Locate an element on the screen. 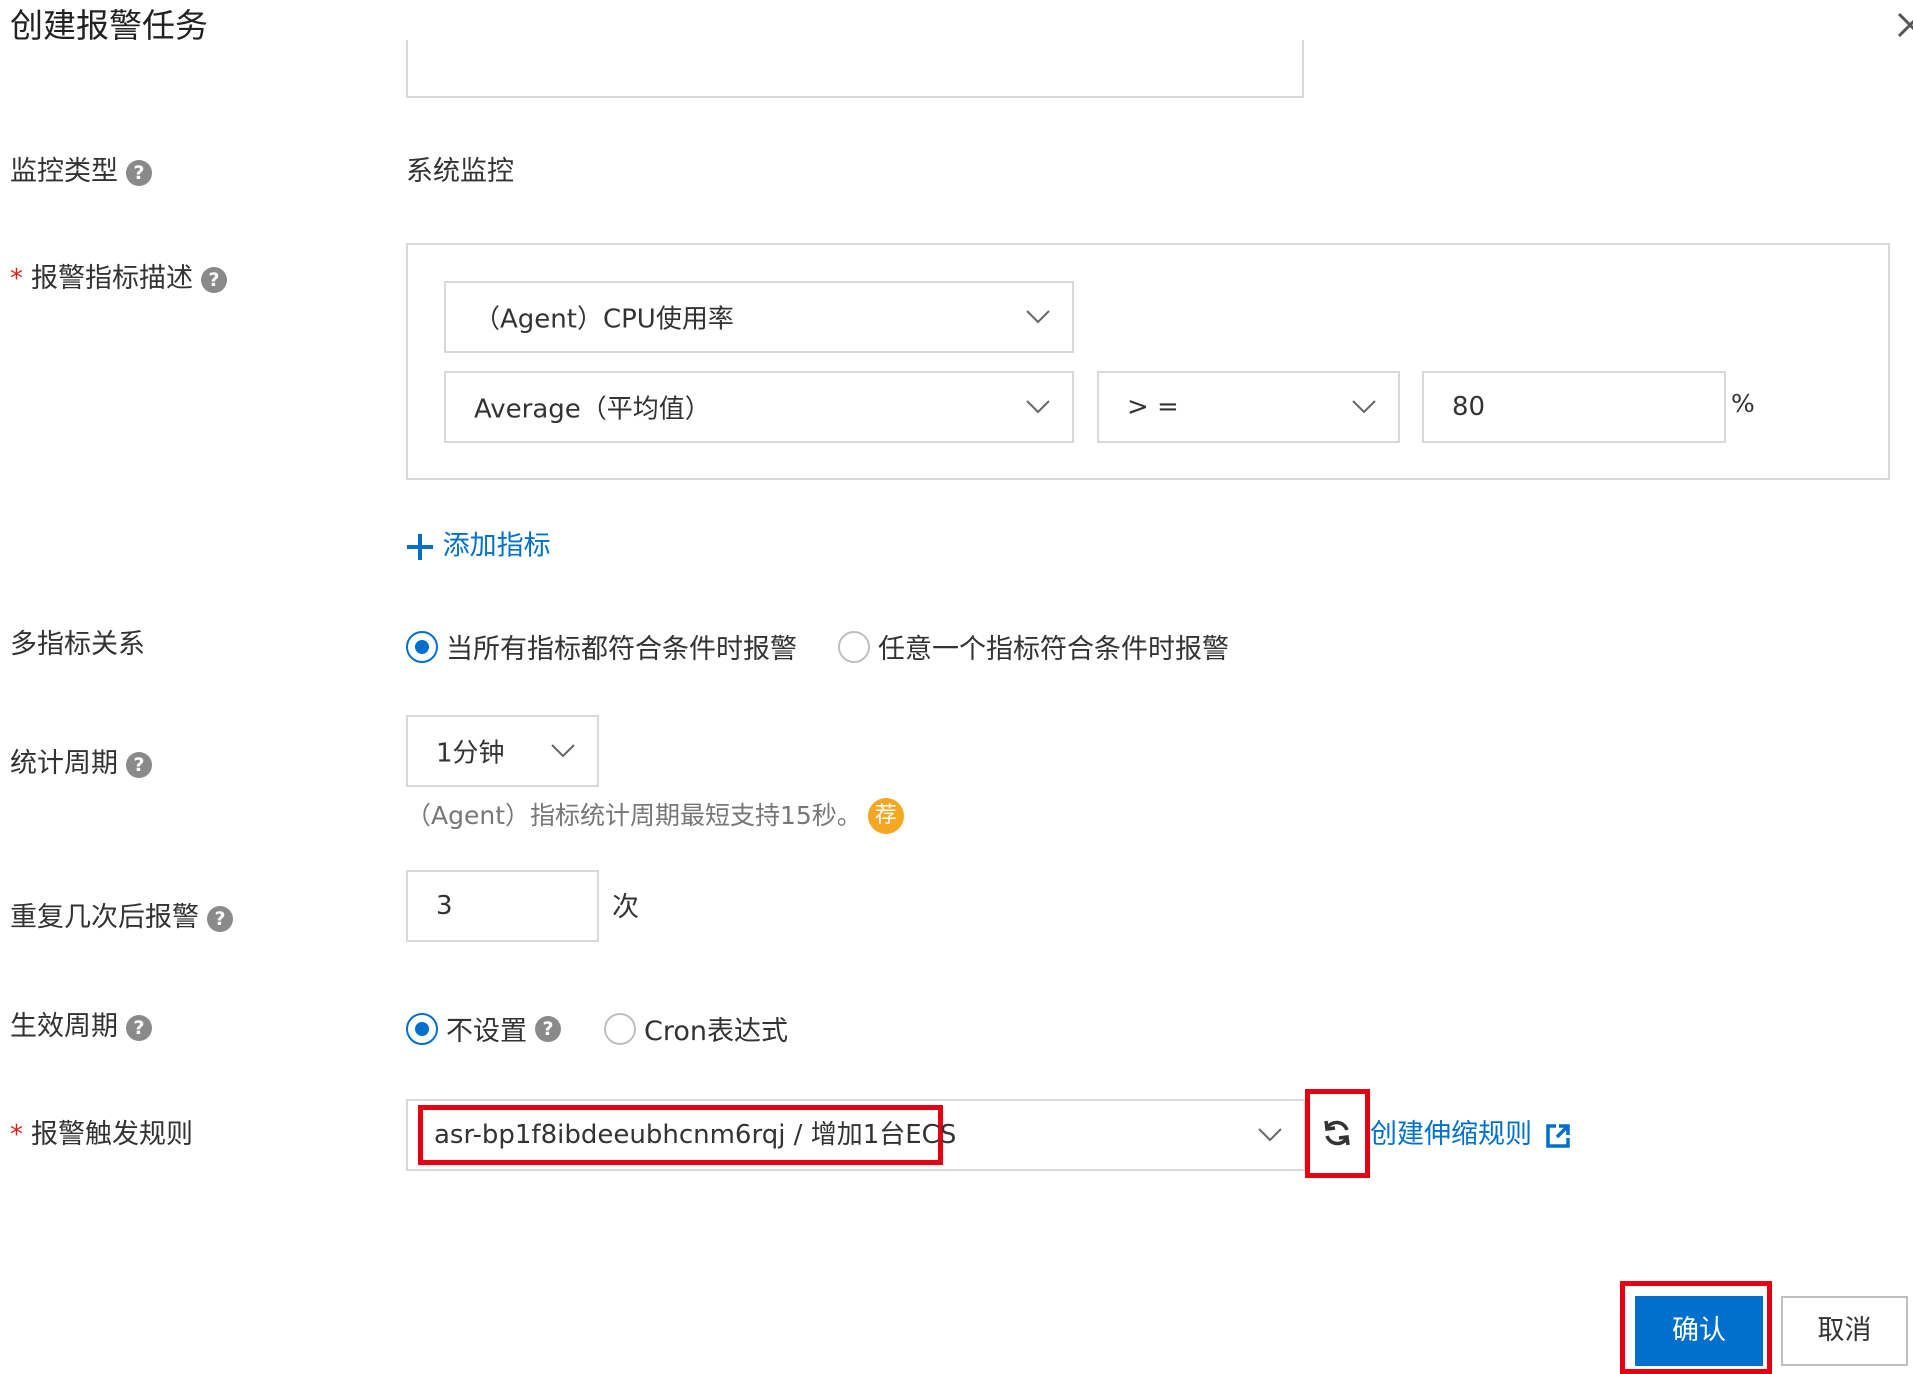 The width and height of the screenshot is (1913, 1374). create-scaling-rule-label: 创建伸缩规则 is located at coordinates (1451, 1134).